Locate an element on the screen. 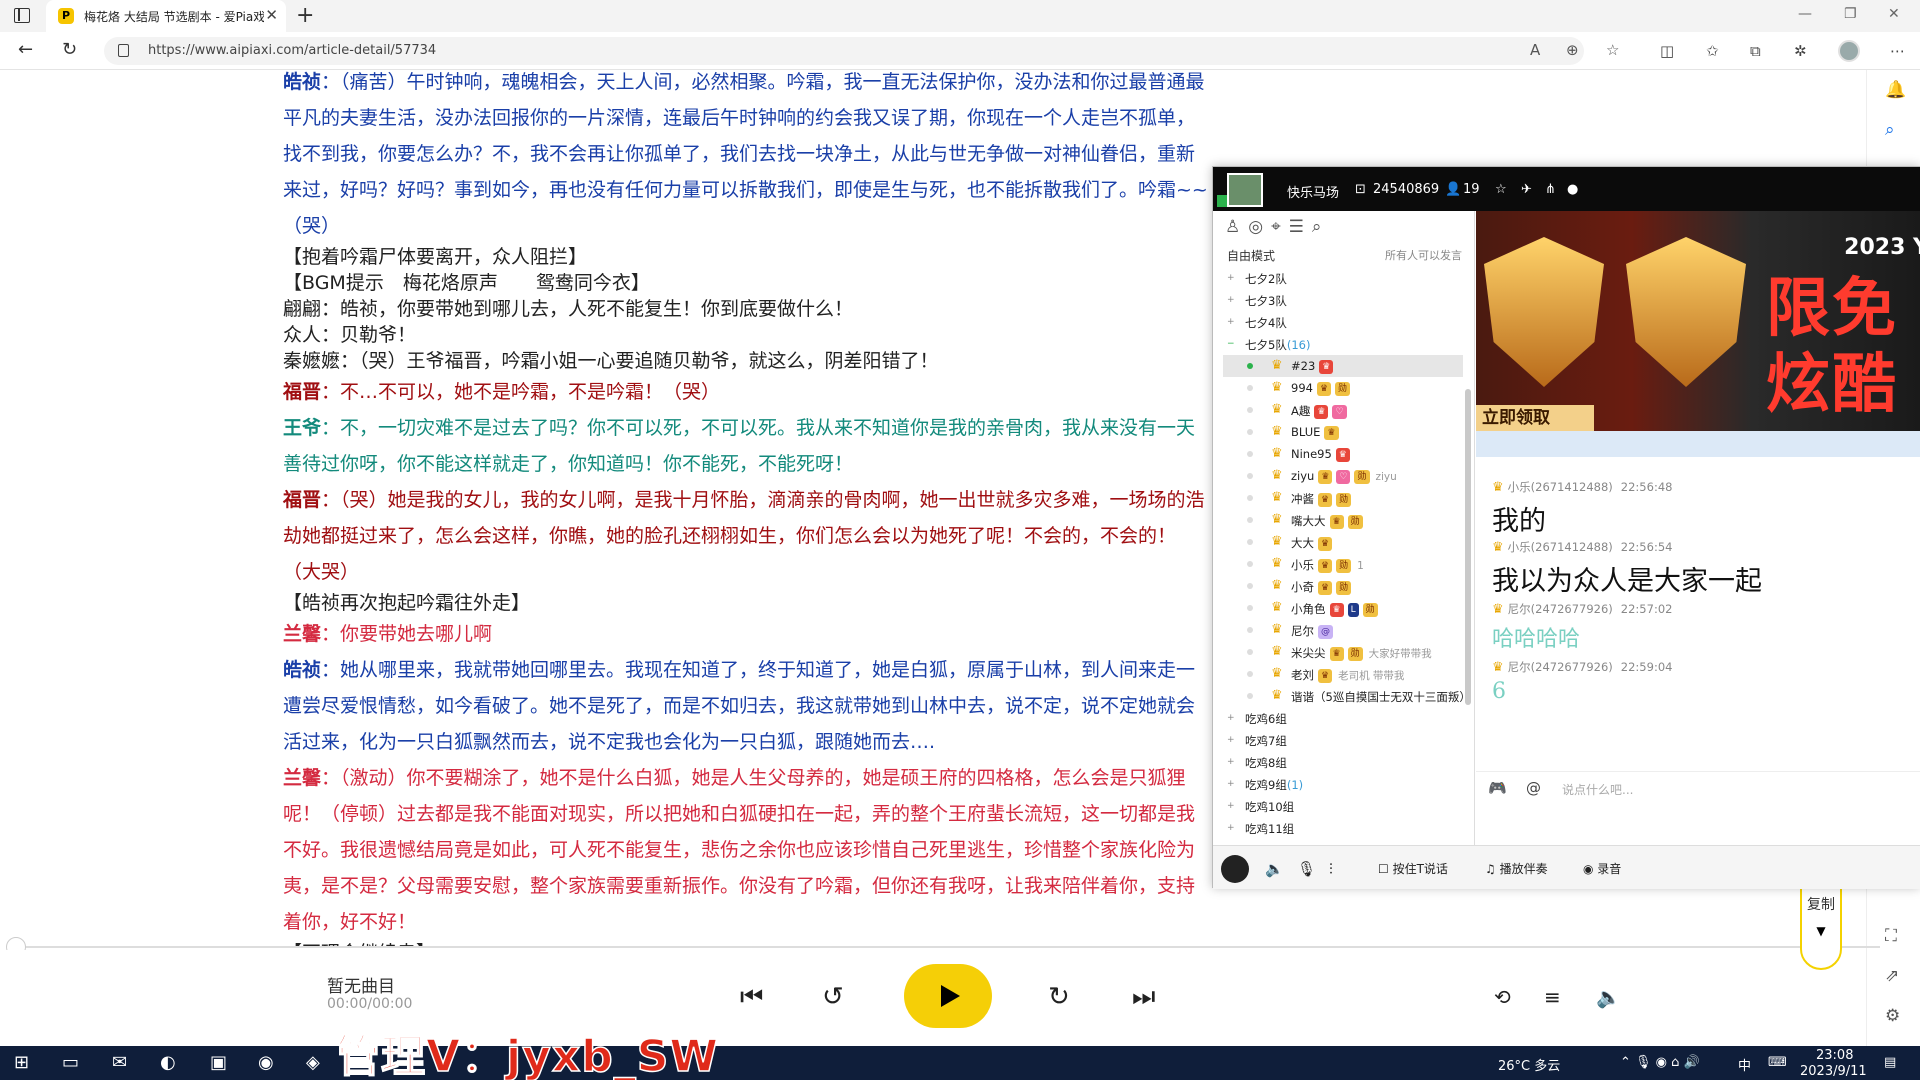 This screenshot has height=1080, width=1920. back-icon: ← is located at coordinates (25, 50).